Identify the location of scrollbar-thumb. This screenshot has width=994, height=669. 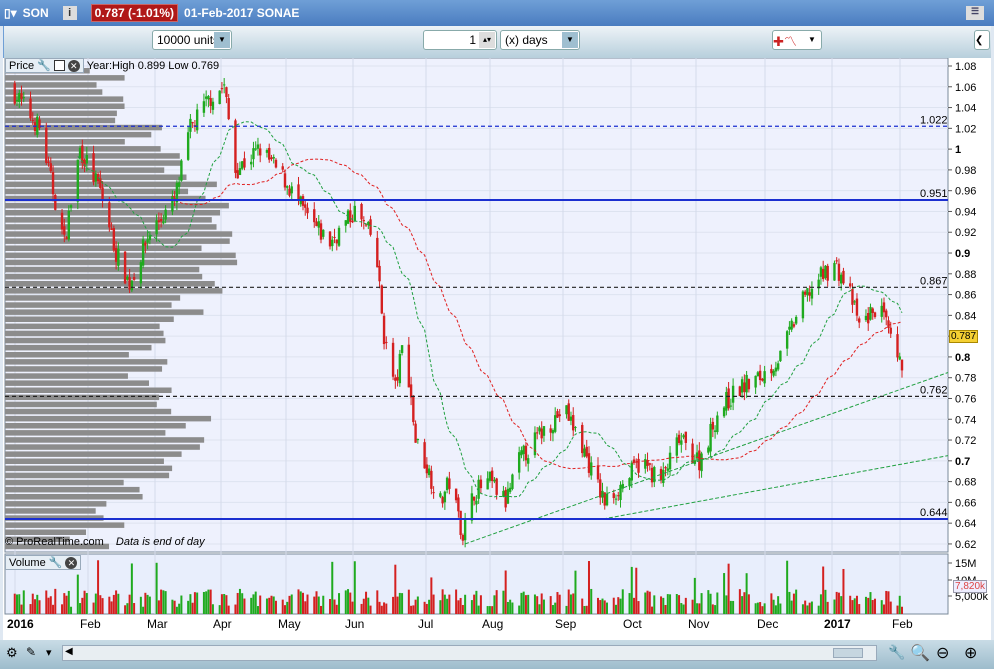
(848, 653).